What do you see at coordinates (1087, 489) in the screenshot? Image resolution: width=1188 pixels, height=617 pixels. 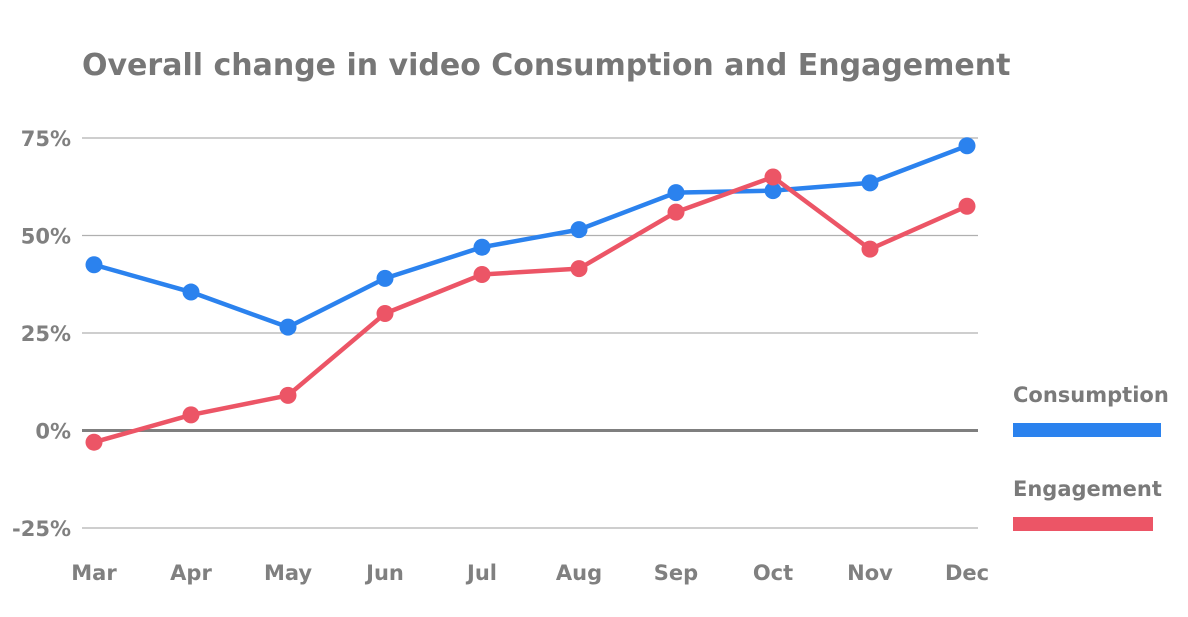 I see `legend-label-engagement: Engagement` at bounding box center [1087, 489].